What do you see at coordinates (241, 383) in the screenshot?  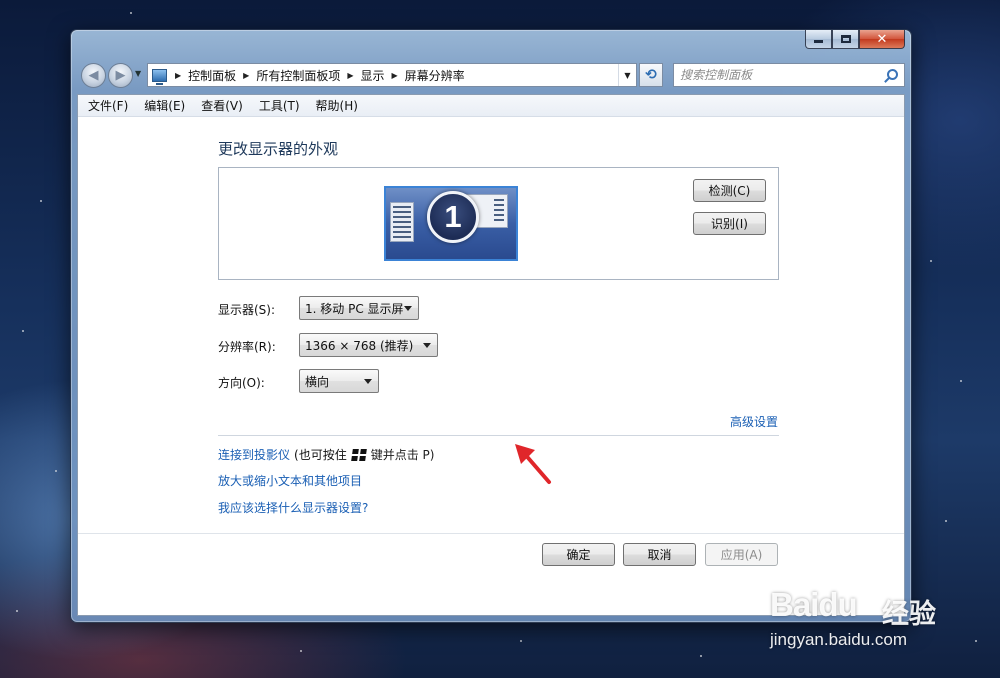 I see `orientation-label: 方向(O):` at bounding box center [241, 383].